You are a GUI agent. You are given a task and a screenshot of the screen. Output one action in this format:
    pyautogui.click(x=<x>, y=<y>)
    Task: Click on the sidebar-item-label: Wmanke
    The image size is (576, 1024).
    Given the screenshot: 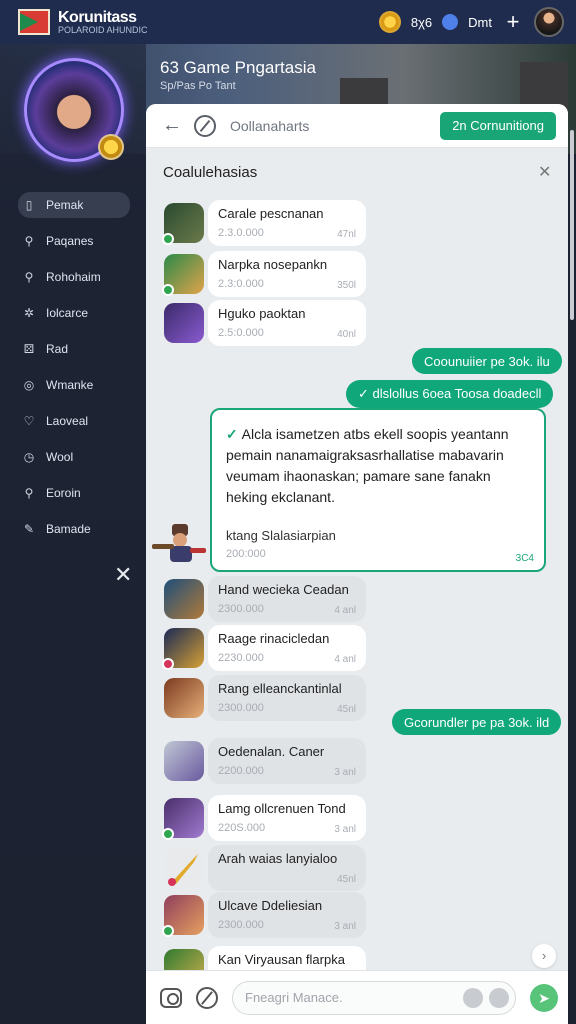 What is the action you would take?
    pyautogui.click(x=70, y=385)
    